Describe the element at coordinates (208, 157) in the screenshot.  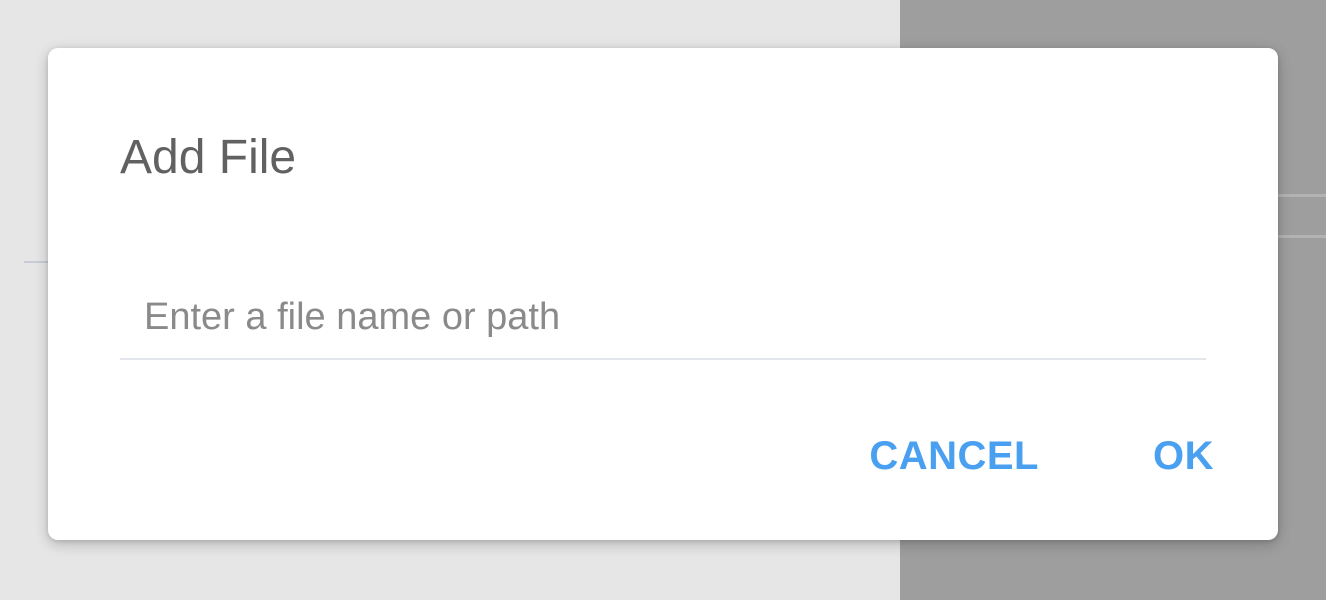
I see `dialog-title: Add File` at that location.